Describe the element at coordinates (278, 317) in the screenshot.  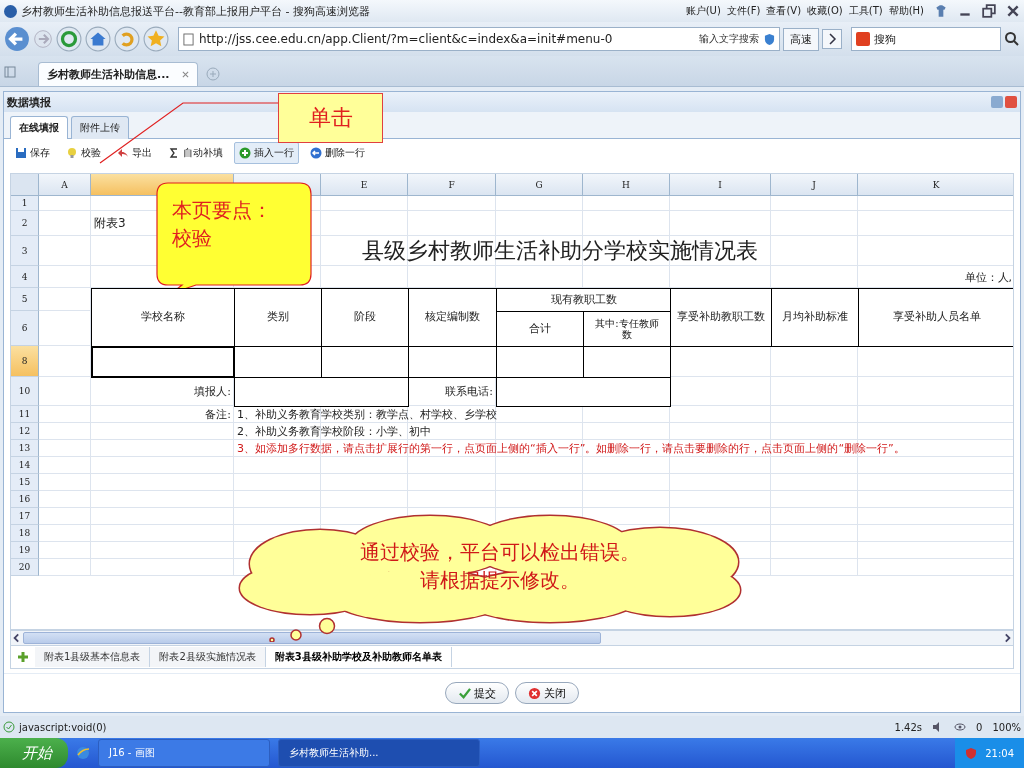
I see `table-header: 类别` at that location.